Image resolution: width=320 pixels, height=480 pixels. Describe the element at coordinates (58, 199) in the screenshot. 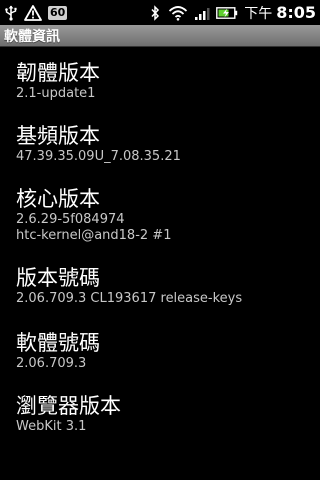

I see `kernel-version-label: 核心版本` at that location.